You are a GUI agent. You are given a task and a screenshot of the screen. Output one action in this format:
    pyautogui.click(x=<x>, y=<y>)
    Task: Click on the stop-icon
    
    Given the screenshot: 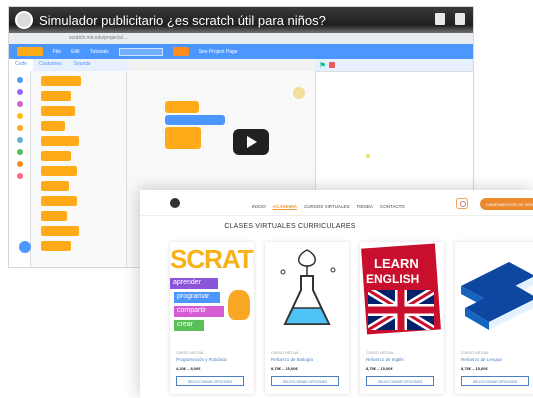 What is the action you would take?
    pyautogui.click(x=332, y=65)
    